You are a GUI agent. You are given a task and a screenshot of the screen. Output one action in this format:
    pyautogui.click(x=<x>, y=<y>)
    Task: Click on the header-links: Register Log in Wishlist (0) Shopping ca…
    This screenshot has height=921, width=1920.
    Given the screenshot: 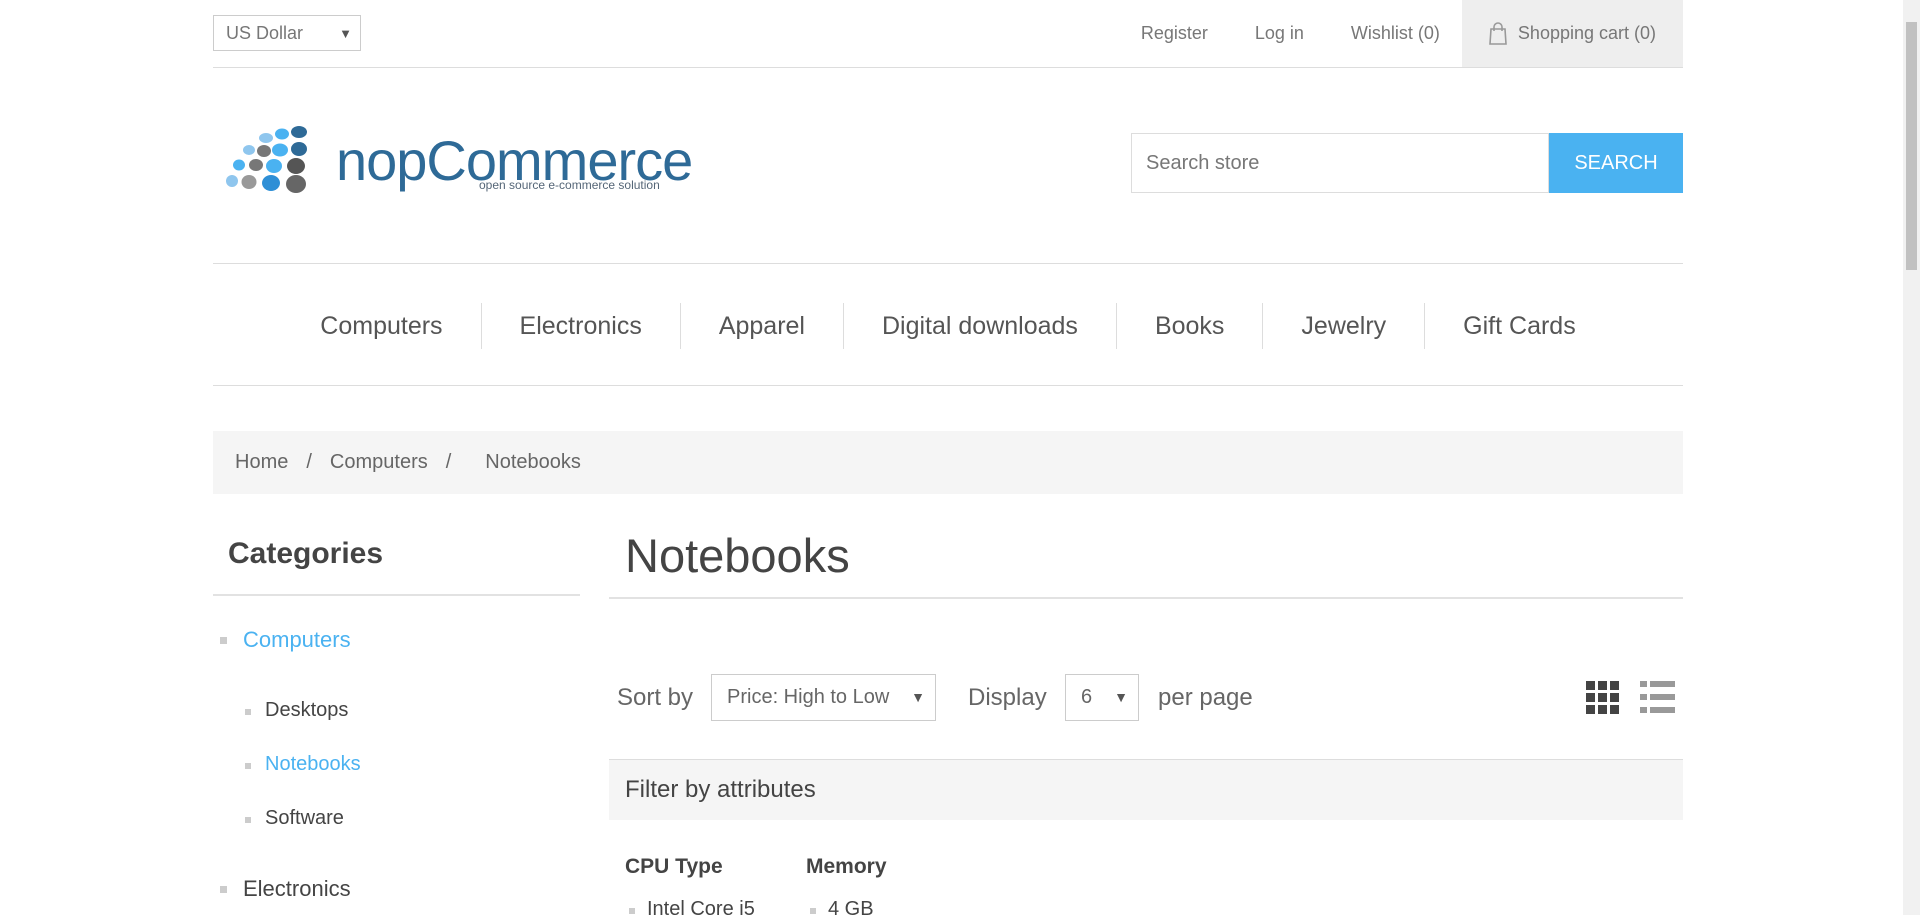 What is the action you would take?
    pyautogui.click(x=1388, y=33)
    